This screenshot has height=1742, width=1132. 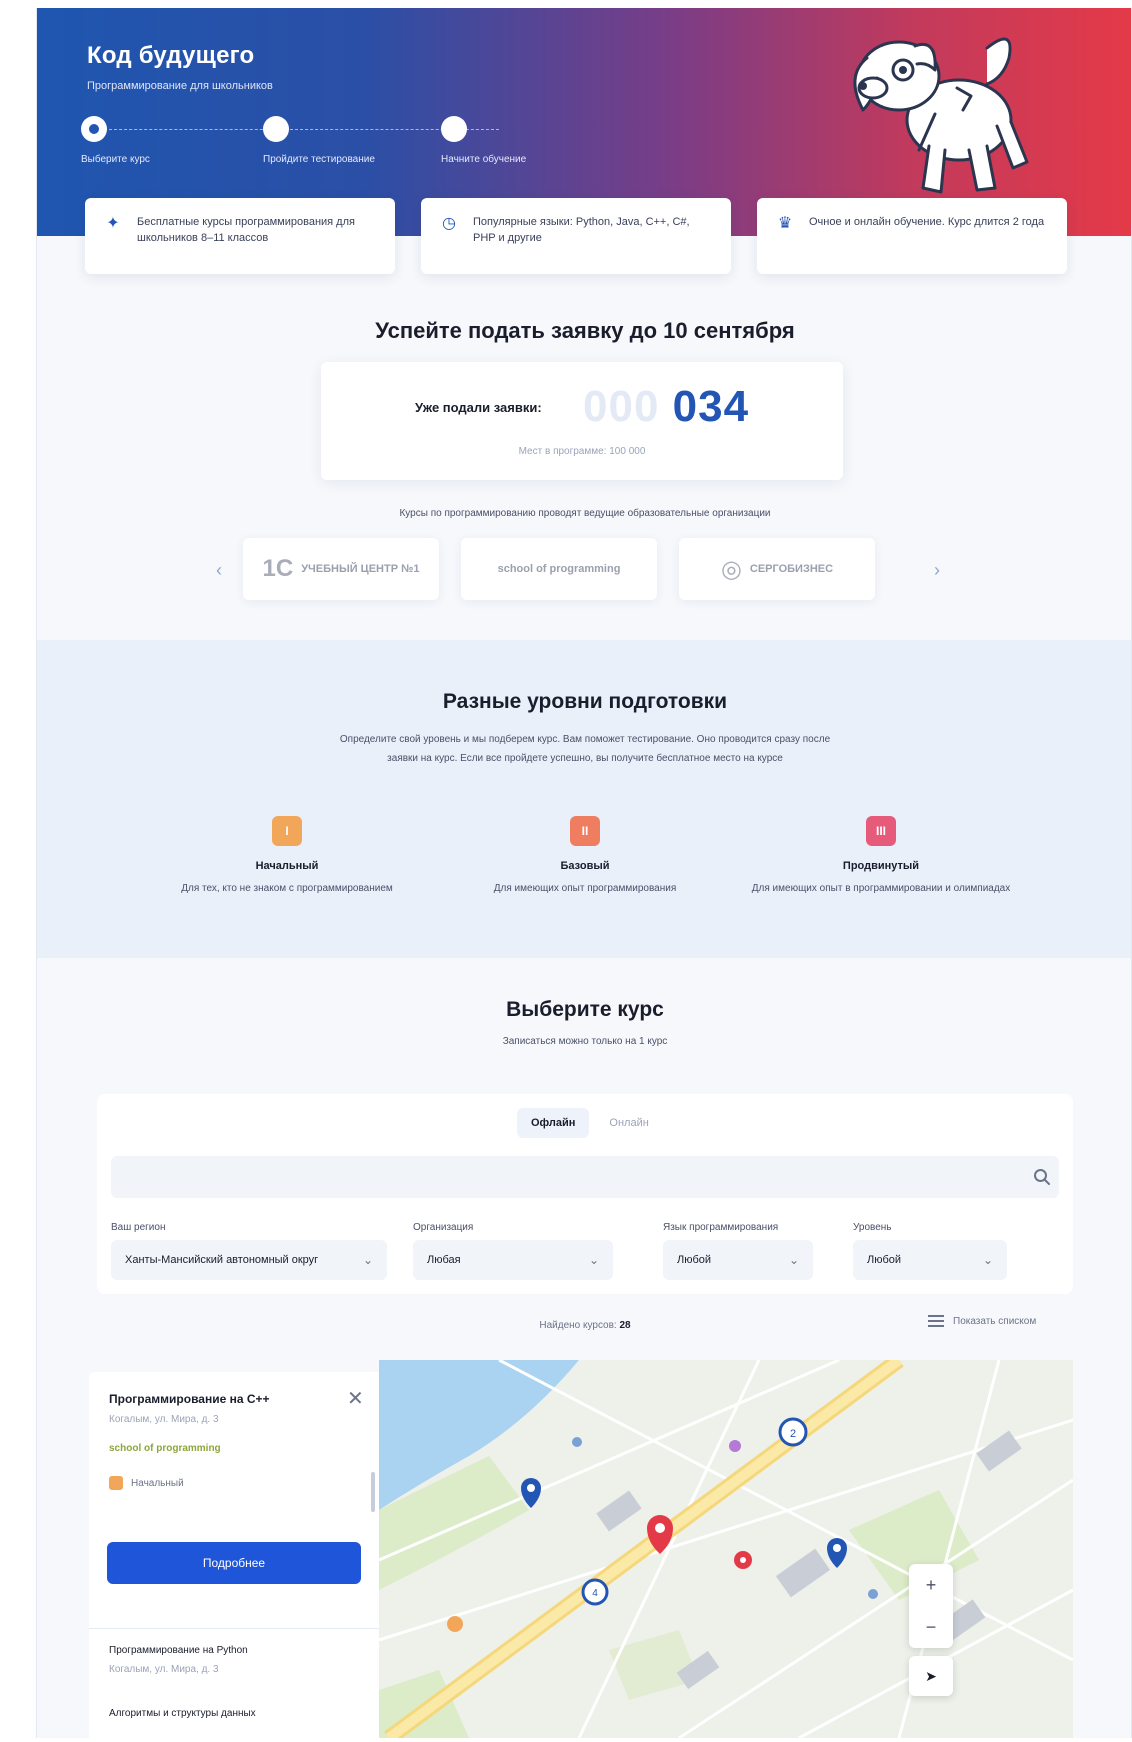 What do you see at coordinates (666, 407) in the screenshot?
I see `counter-digits: 000 034` at bounding box center [666, 407].